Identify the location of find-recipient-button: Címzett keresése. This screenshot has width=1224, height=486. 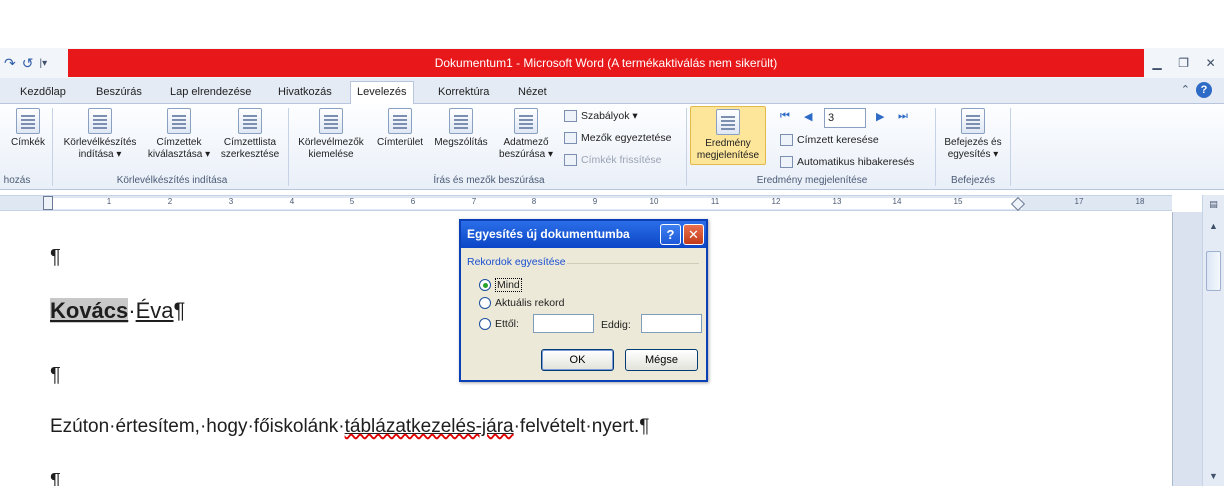
(829, 140).